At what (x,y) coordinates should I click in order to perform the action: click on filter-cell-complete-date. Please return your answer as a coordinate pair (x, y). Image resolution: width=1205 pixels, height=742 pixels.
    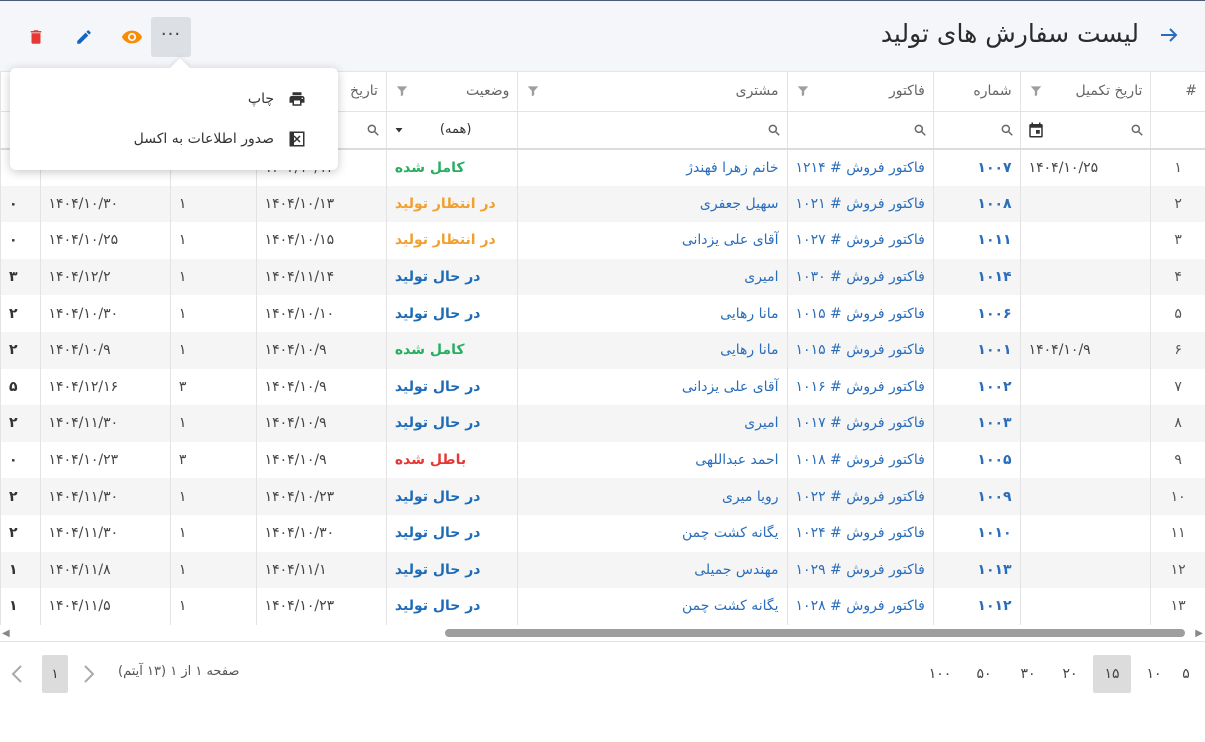
    Looking at the image, I should click on (1085, 130).